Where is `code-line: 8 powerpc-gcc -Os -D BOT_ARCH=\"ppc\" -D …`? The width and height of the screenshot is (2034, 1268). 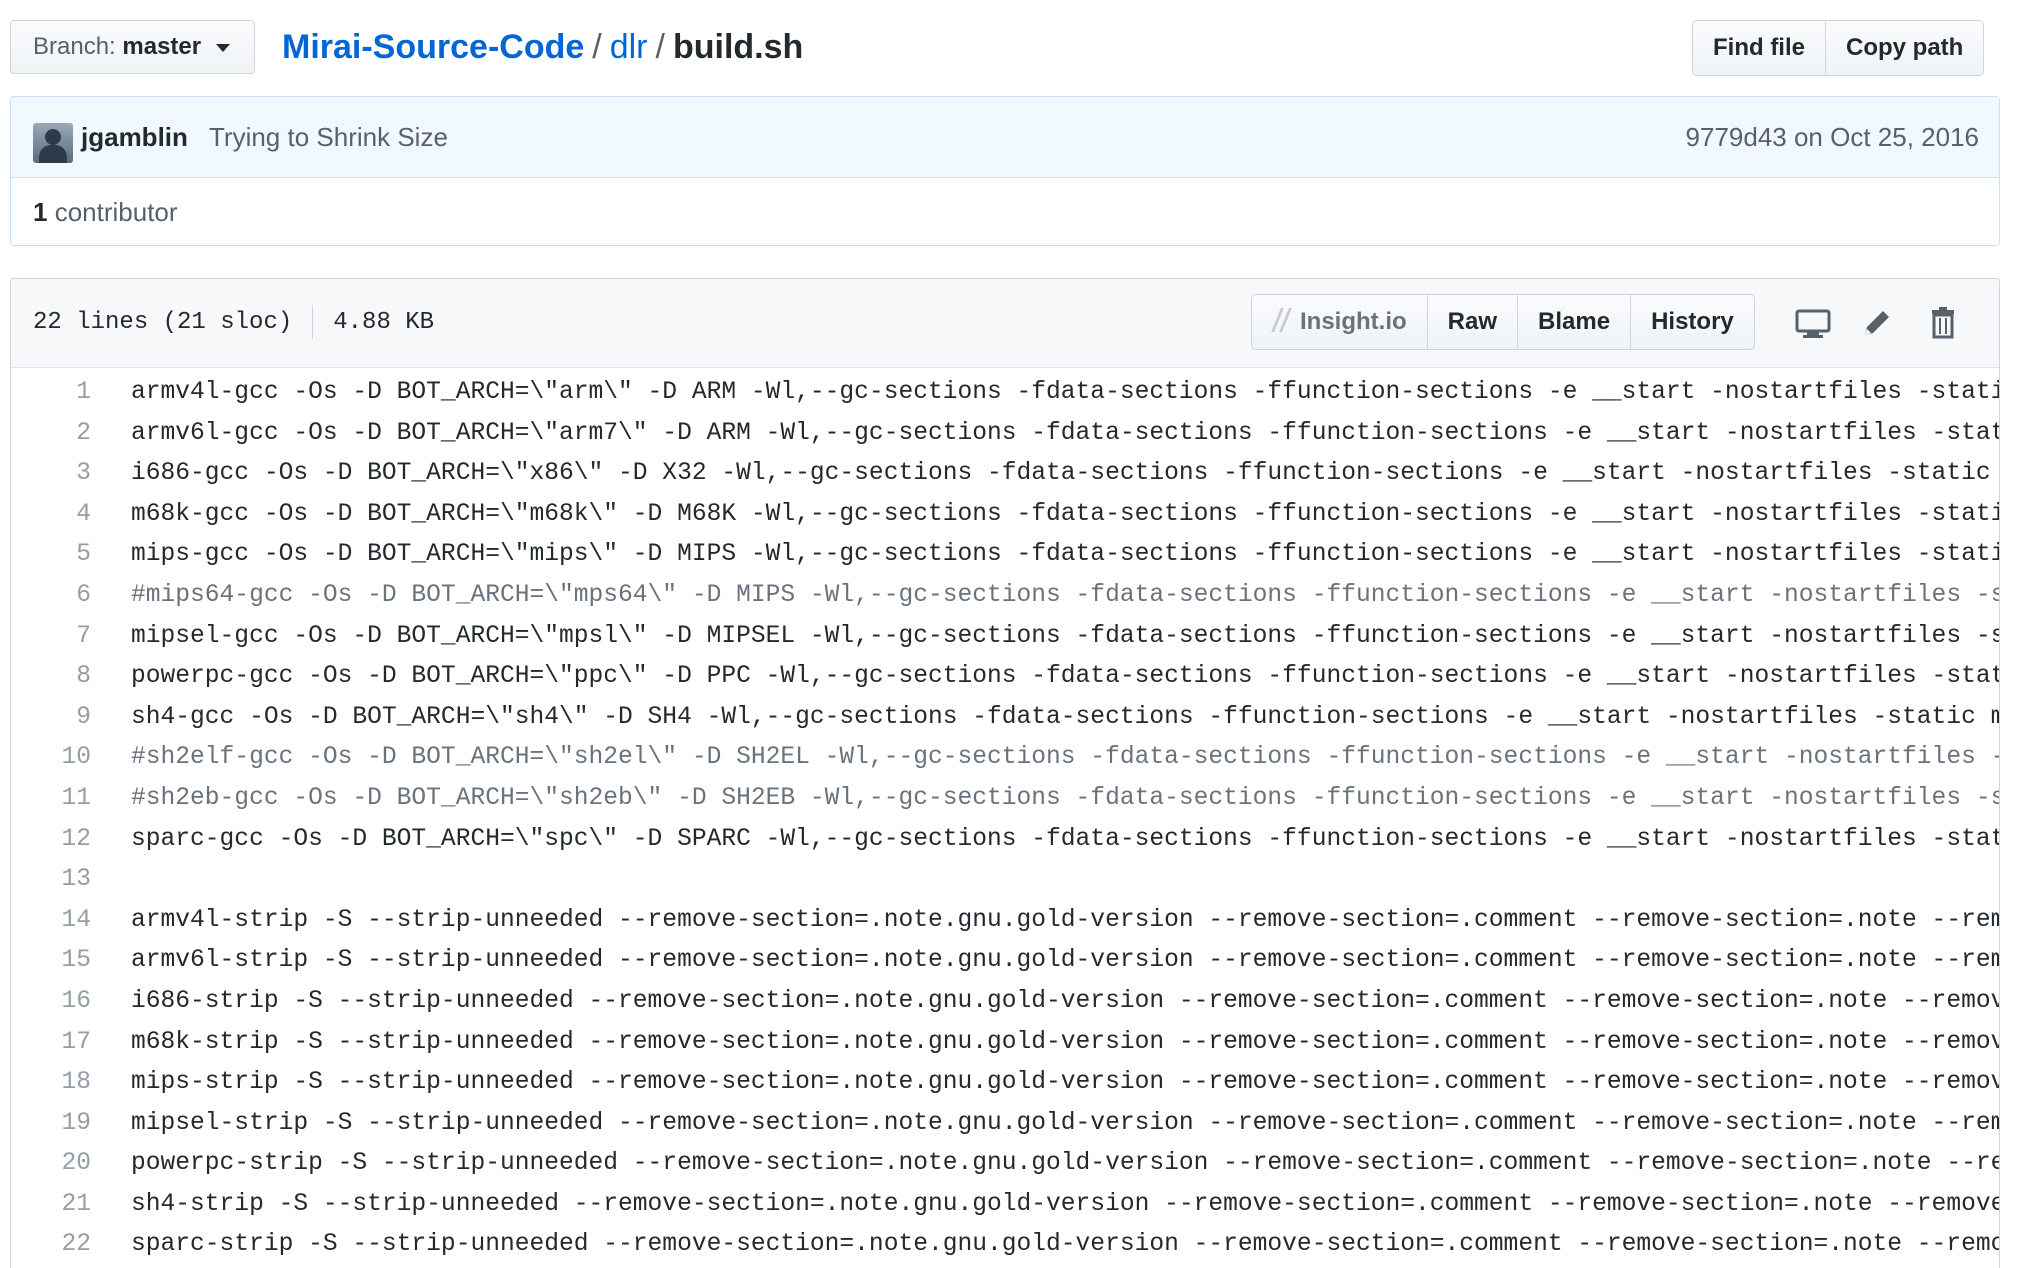 code-line: 8 powerpc-gcc -Os -D BOT_ARCH=\"ppc\" -D … is located at coordinates (1005, 677).